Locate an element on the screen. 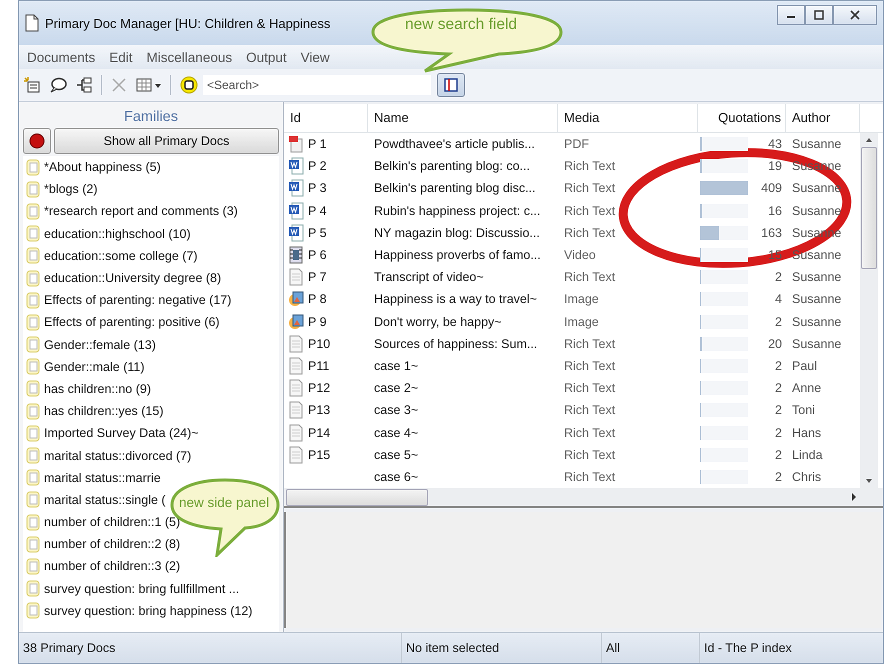 The width and height of the screenshot is (889, 664). scroll-down-icon is located at coordinates (869, 481).